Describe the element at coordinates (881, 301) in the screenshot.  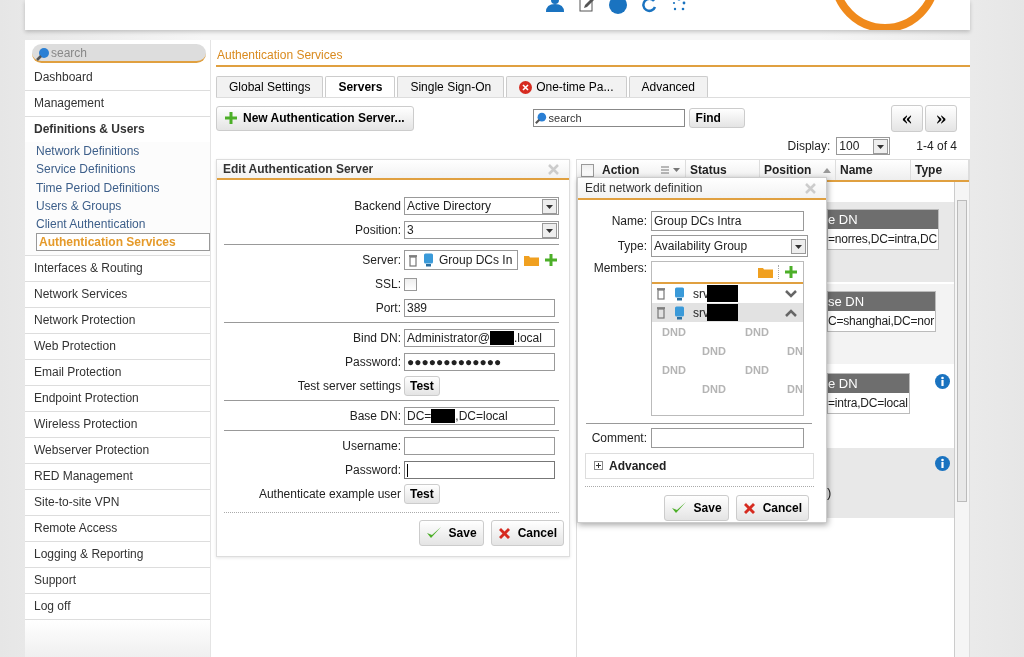
I see `entry-header: se DN` at that location.